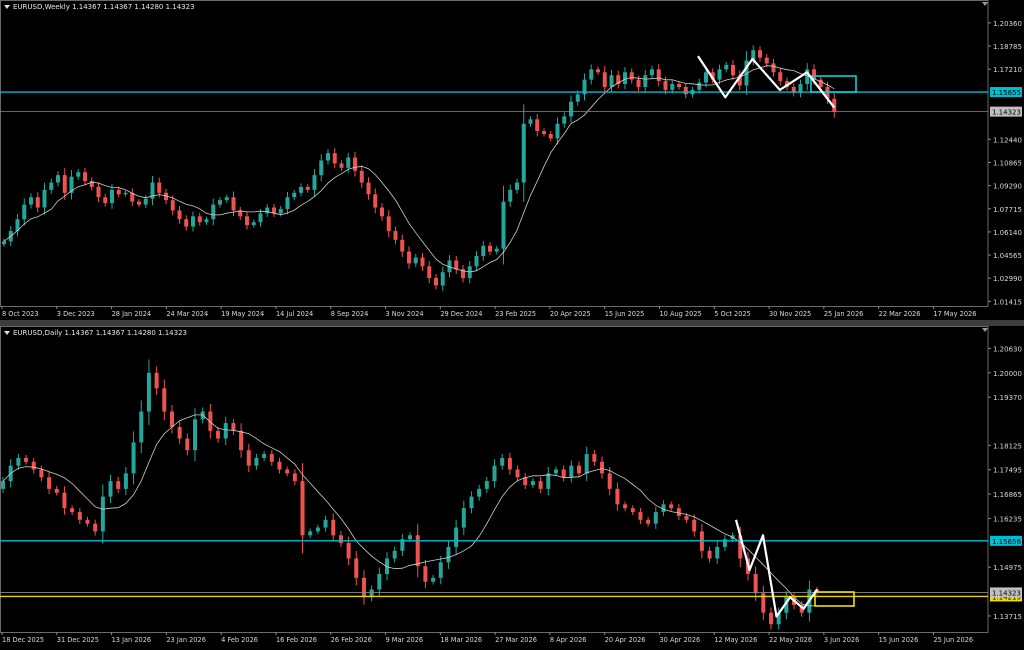  I want to click on y-tick-label: 1.20630, so click(1007, 349).